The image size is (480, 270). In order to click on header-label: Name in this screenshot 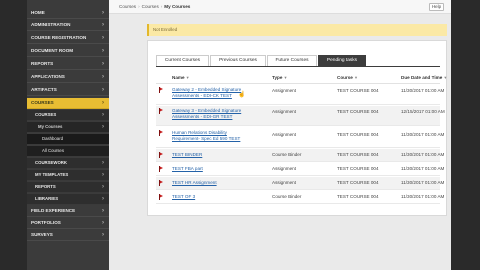, I will do `click(178, 77)`.